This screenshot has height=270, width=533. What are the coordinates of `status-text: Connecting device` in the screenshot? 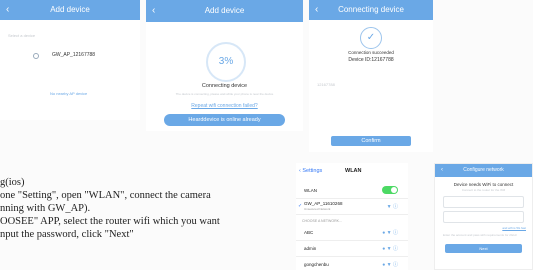 It's located at (224, 86).